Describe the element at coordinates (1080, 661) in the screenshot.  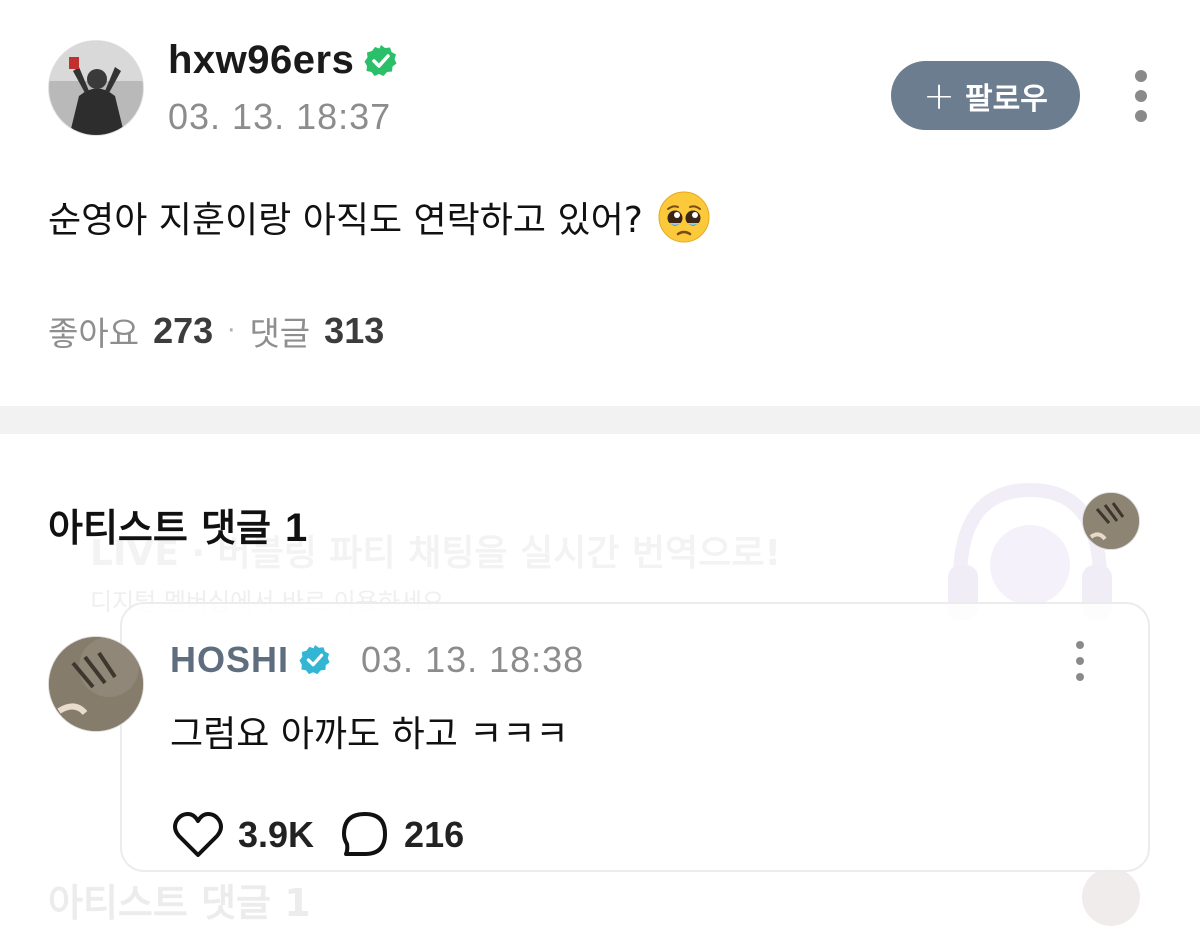
I see `comment-more-icon` at that location.